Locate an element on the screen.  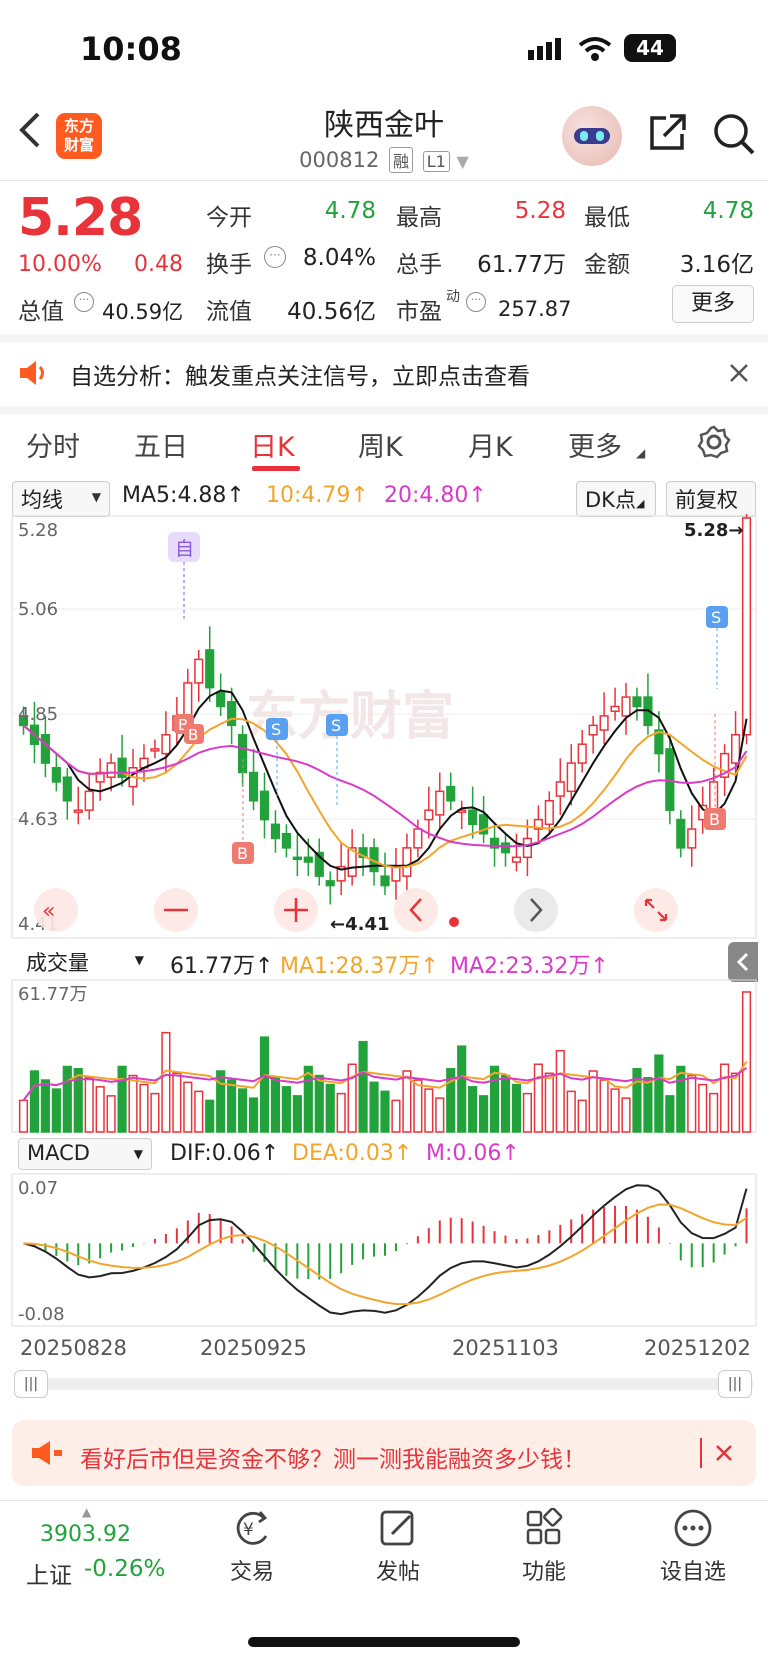
trade-label: 交易 is located at coordinates (251, 1572).